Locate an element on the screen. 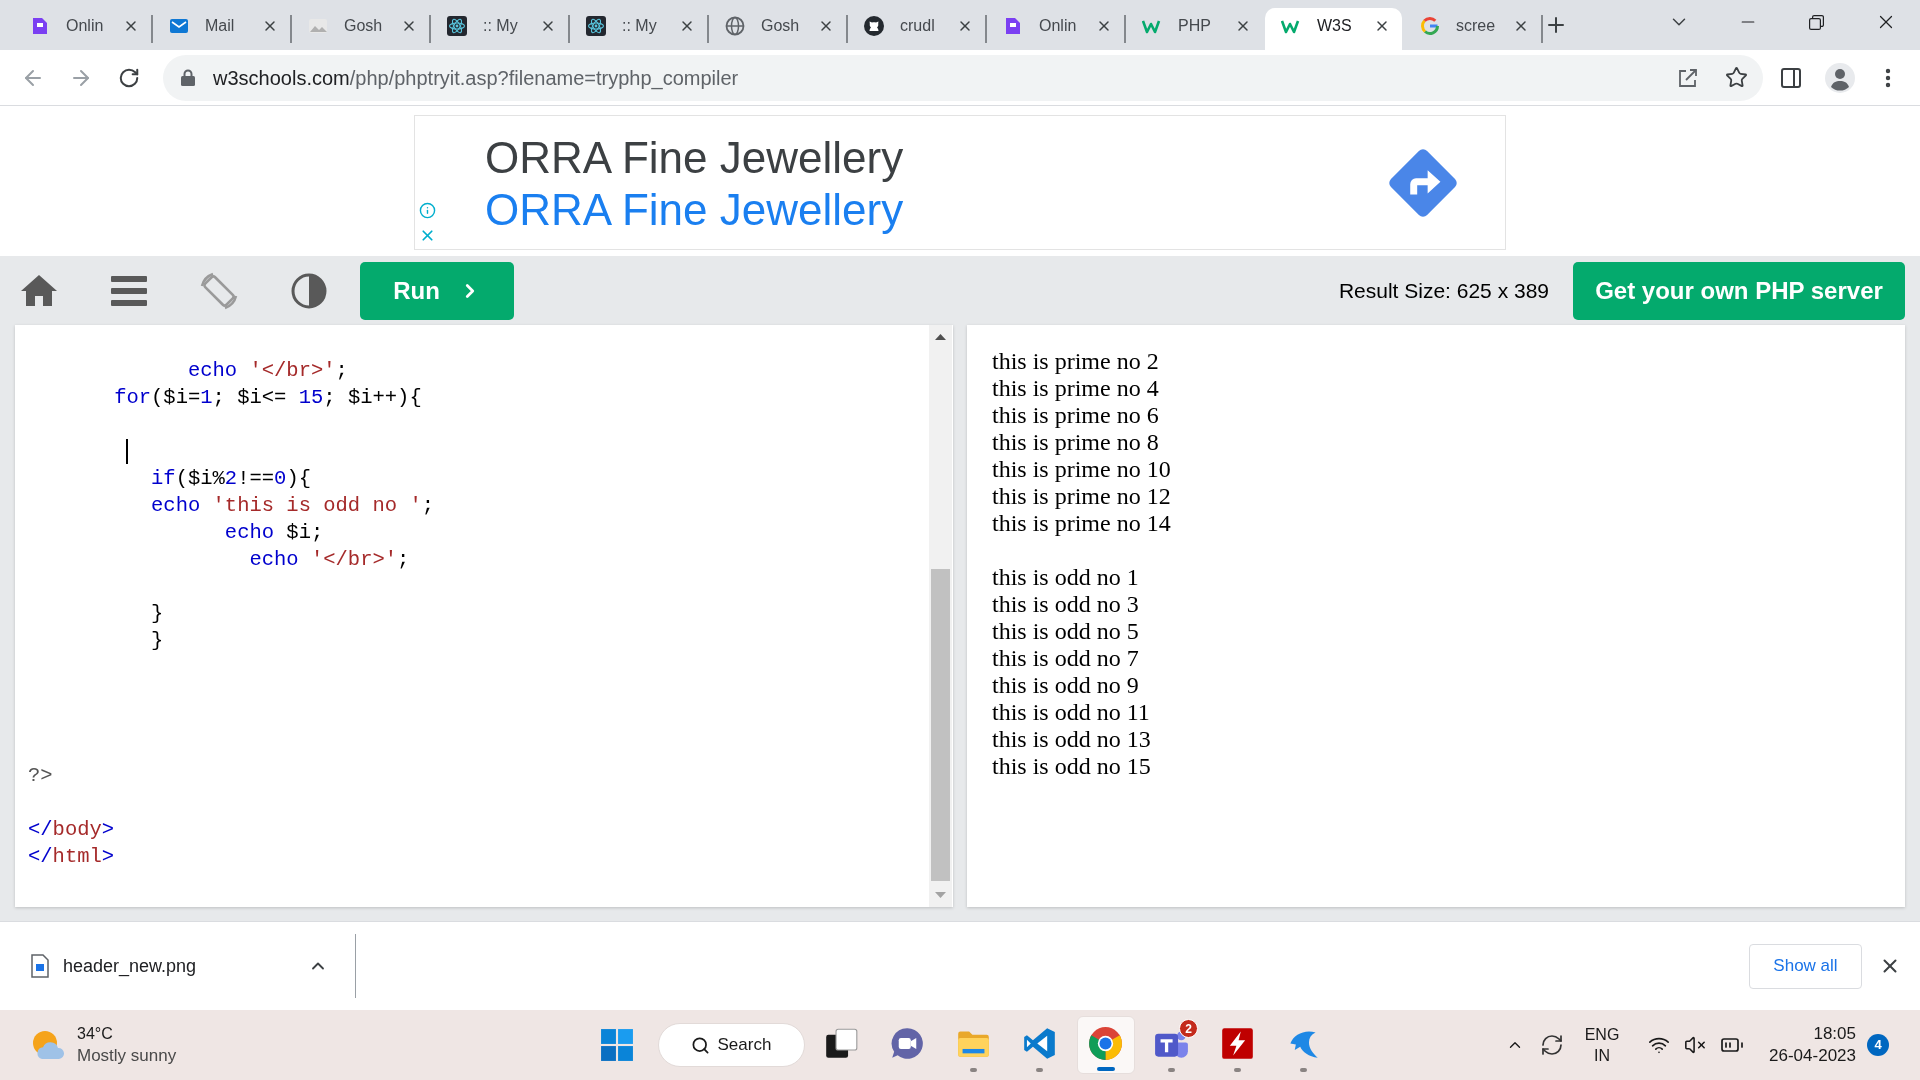  ribbon-logo-icon is located at coordinates (1039, 1043).